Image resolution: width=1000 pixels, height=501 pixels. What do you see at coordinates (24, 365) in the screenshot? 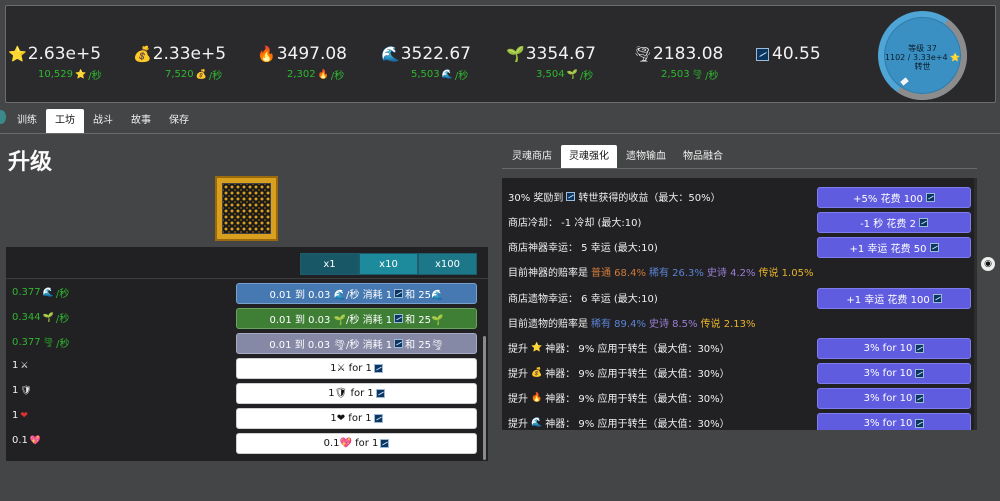
I see `sword-icon: ⚔` at bounding box center [24, 365].